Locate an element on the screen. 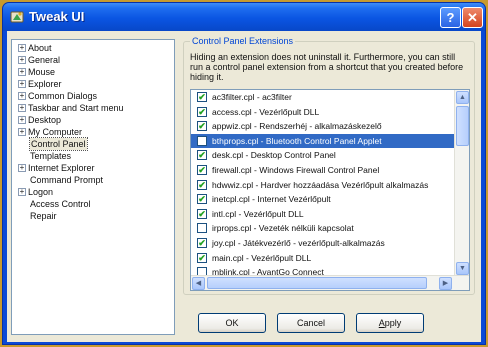 The width and height of the screenshot is (488, 347). horizontal-scrollbar: ◀ ▶ is located at coordinates (330, 282).